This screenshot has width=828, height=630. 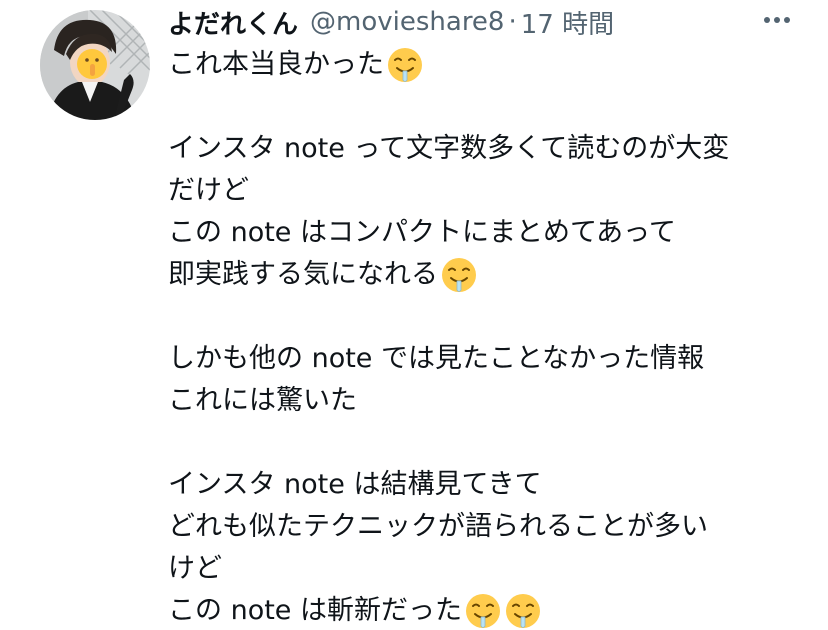 I want to click on more-options-button, so click(x=777, y=20).